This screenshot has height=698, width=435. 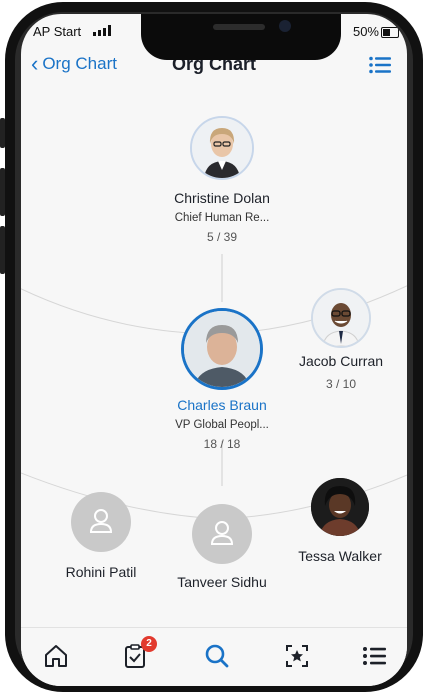 I want to click on peer-report-count: 3 / 10, so click(x=341, y=384).